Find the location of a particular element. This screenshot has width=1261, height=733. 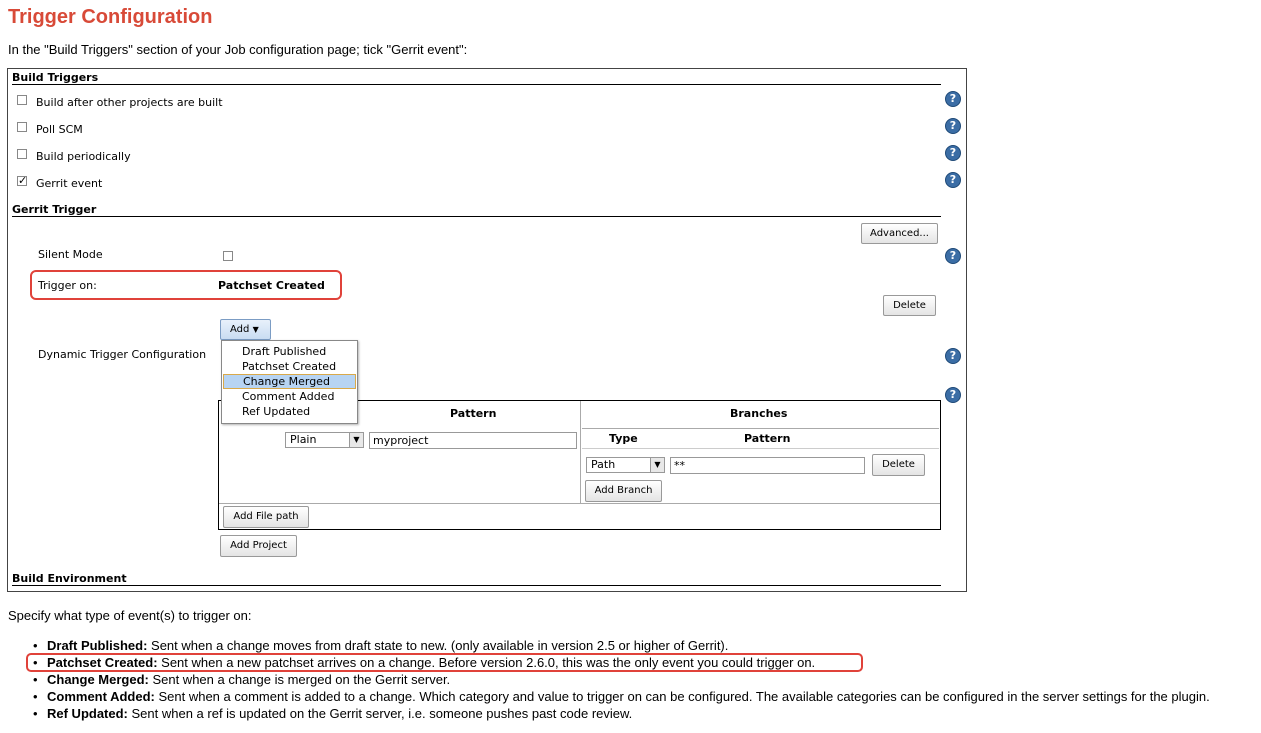

project-pattern-input: myproject is located at coordinates (473, 440).